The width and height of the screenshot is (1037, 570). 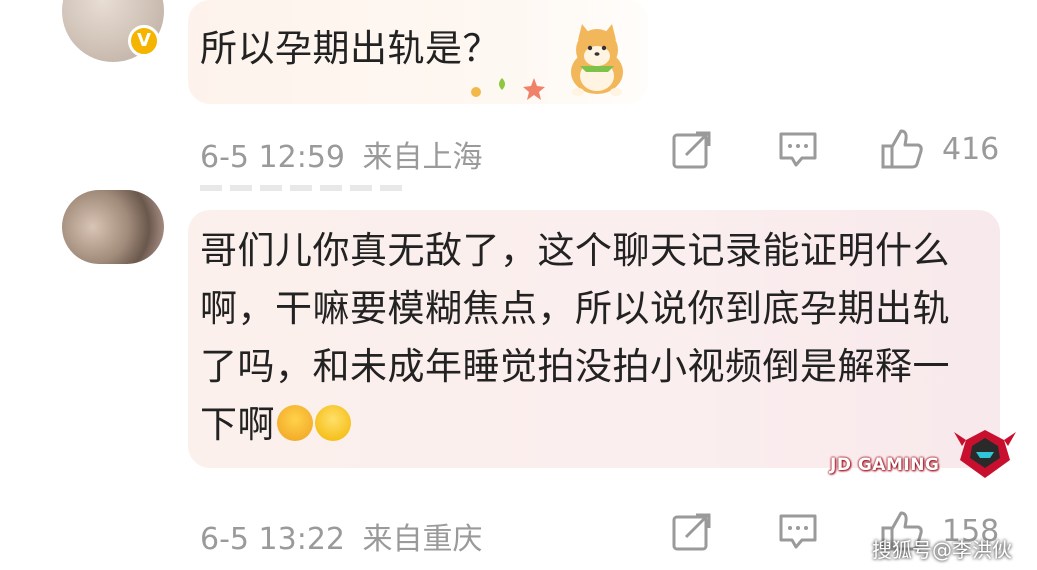 What do you see at coordinates (272, 157) in the screenshot?
I see `comment-date: 6-5 12:59` at bounding box center [272, 157].